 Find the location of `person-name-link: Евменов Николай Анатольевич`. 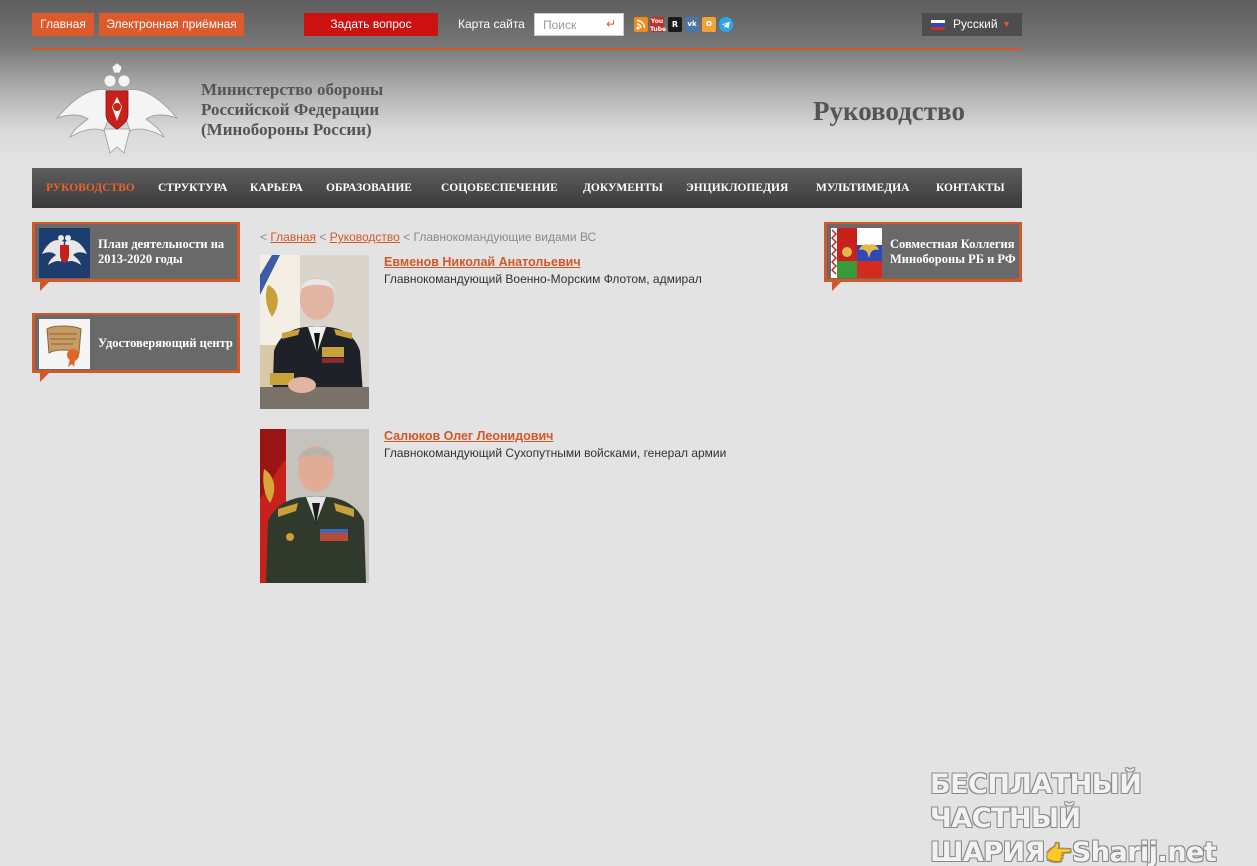

person-name-link: Евменов Николай Анатольевич is located at coordinates (482, 262).